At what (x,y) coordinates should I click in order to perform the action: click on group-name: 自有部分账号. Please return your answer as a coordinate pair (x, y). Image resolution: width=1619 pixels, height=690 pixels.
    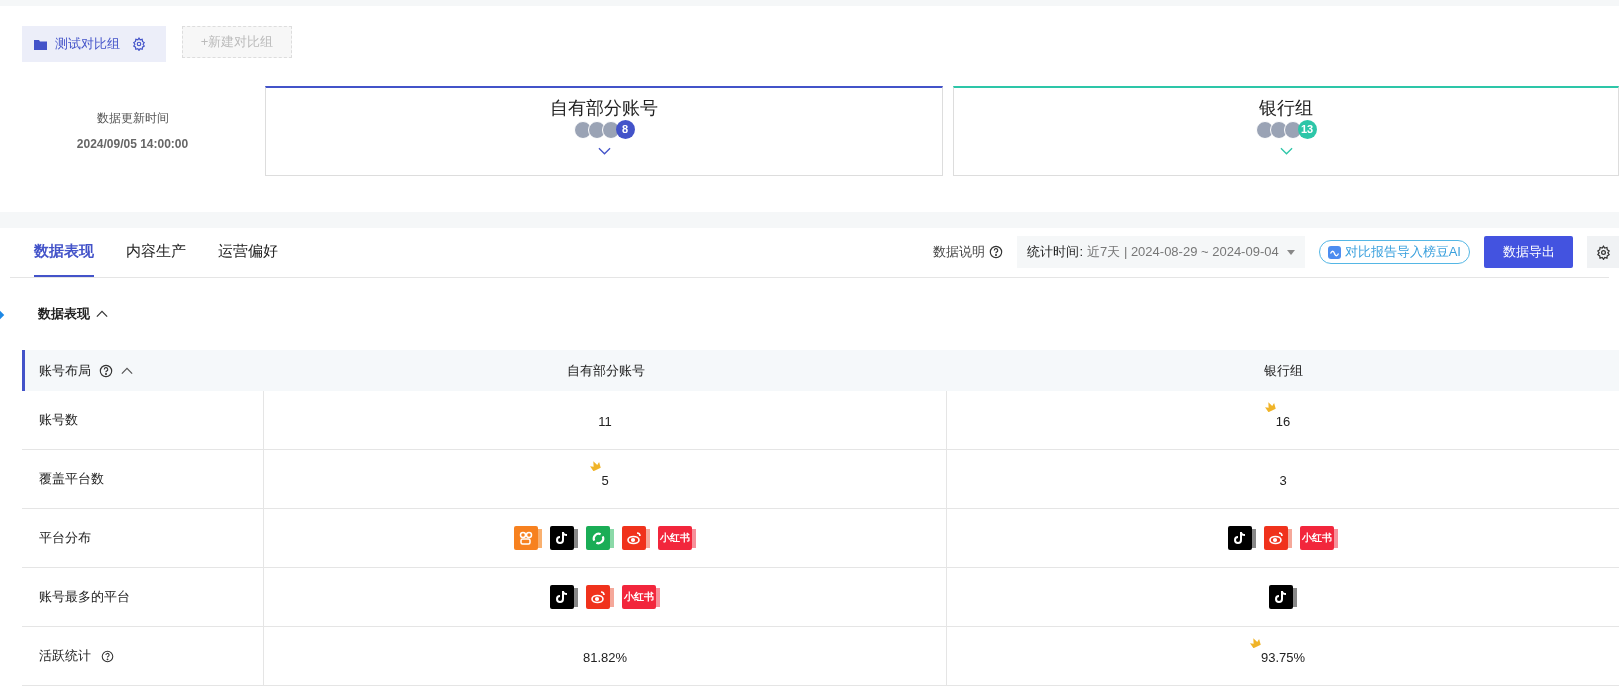
    Looking at the image, I should click on (604, 108).